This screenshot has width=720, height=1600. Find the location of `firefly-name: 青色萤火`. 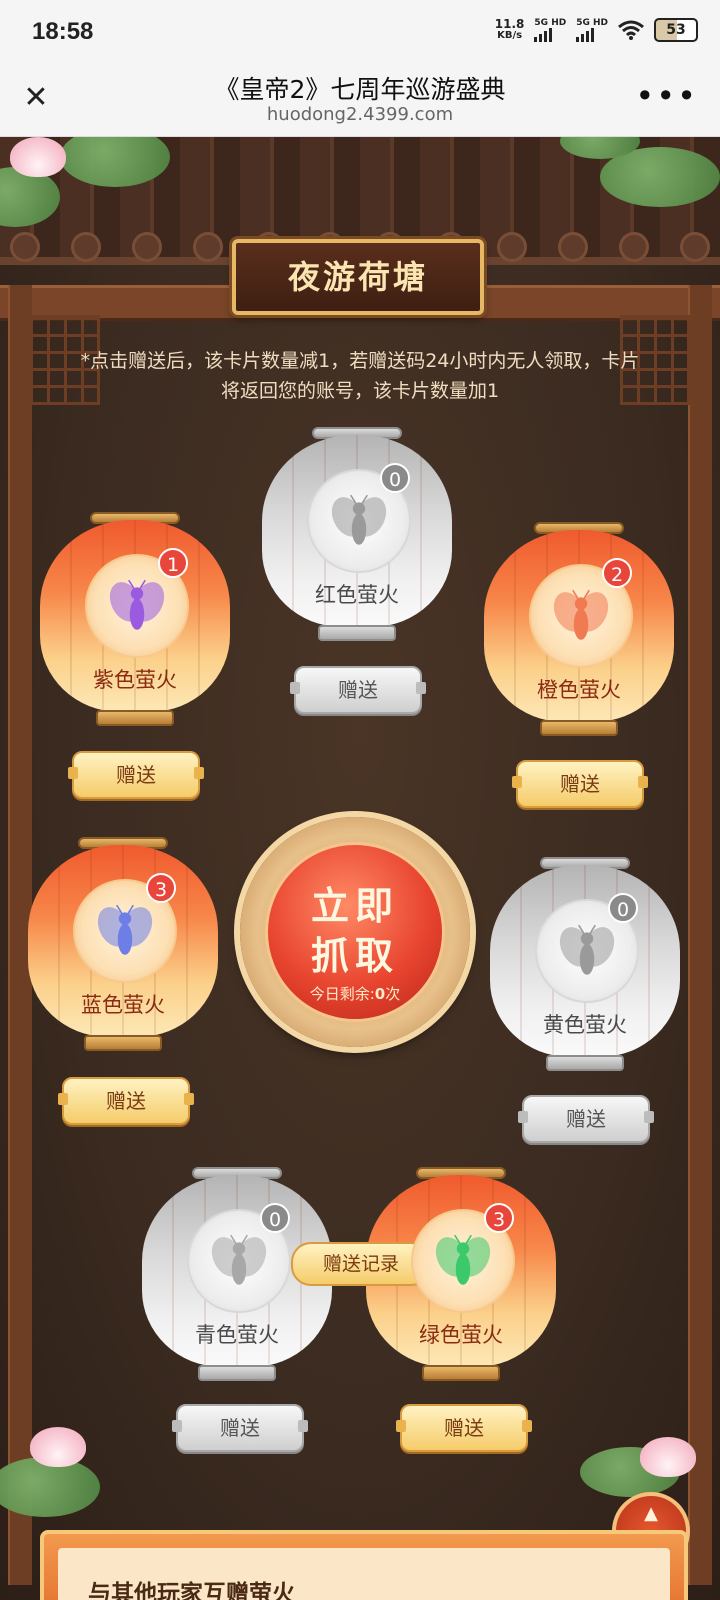

firefly-name: 青色萤火 is located at coordinates (237, 1335).